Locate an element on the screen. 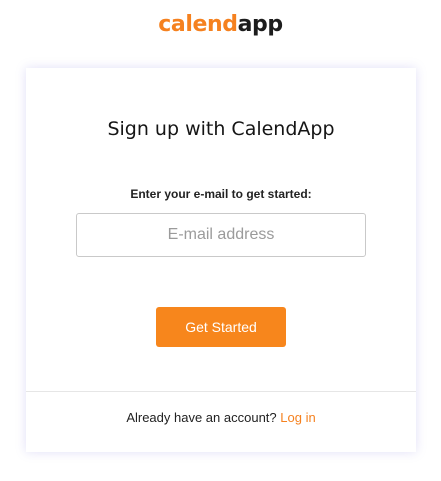 Image resolution: width=441 pixels, height=481 pixels. signup-title: Sign up with CalendApp is located at coordinates (221, 129).